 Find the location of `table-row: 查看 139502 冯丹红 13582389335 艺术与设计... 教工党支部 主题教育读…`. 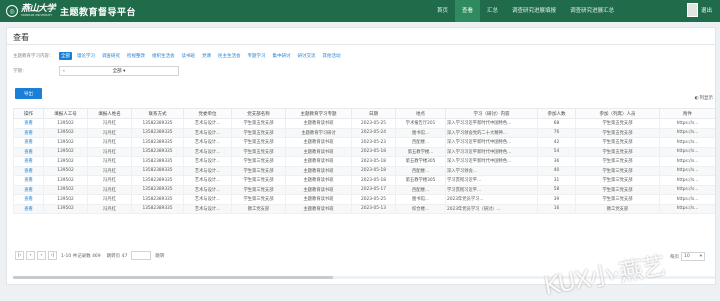

table-row: 查看 139502 冯丹红 13582389335 艺术与设计... 教工党支部 主题教育读… is located at coordinates (364, 208).